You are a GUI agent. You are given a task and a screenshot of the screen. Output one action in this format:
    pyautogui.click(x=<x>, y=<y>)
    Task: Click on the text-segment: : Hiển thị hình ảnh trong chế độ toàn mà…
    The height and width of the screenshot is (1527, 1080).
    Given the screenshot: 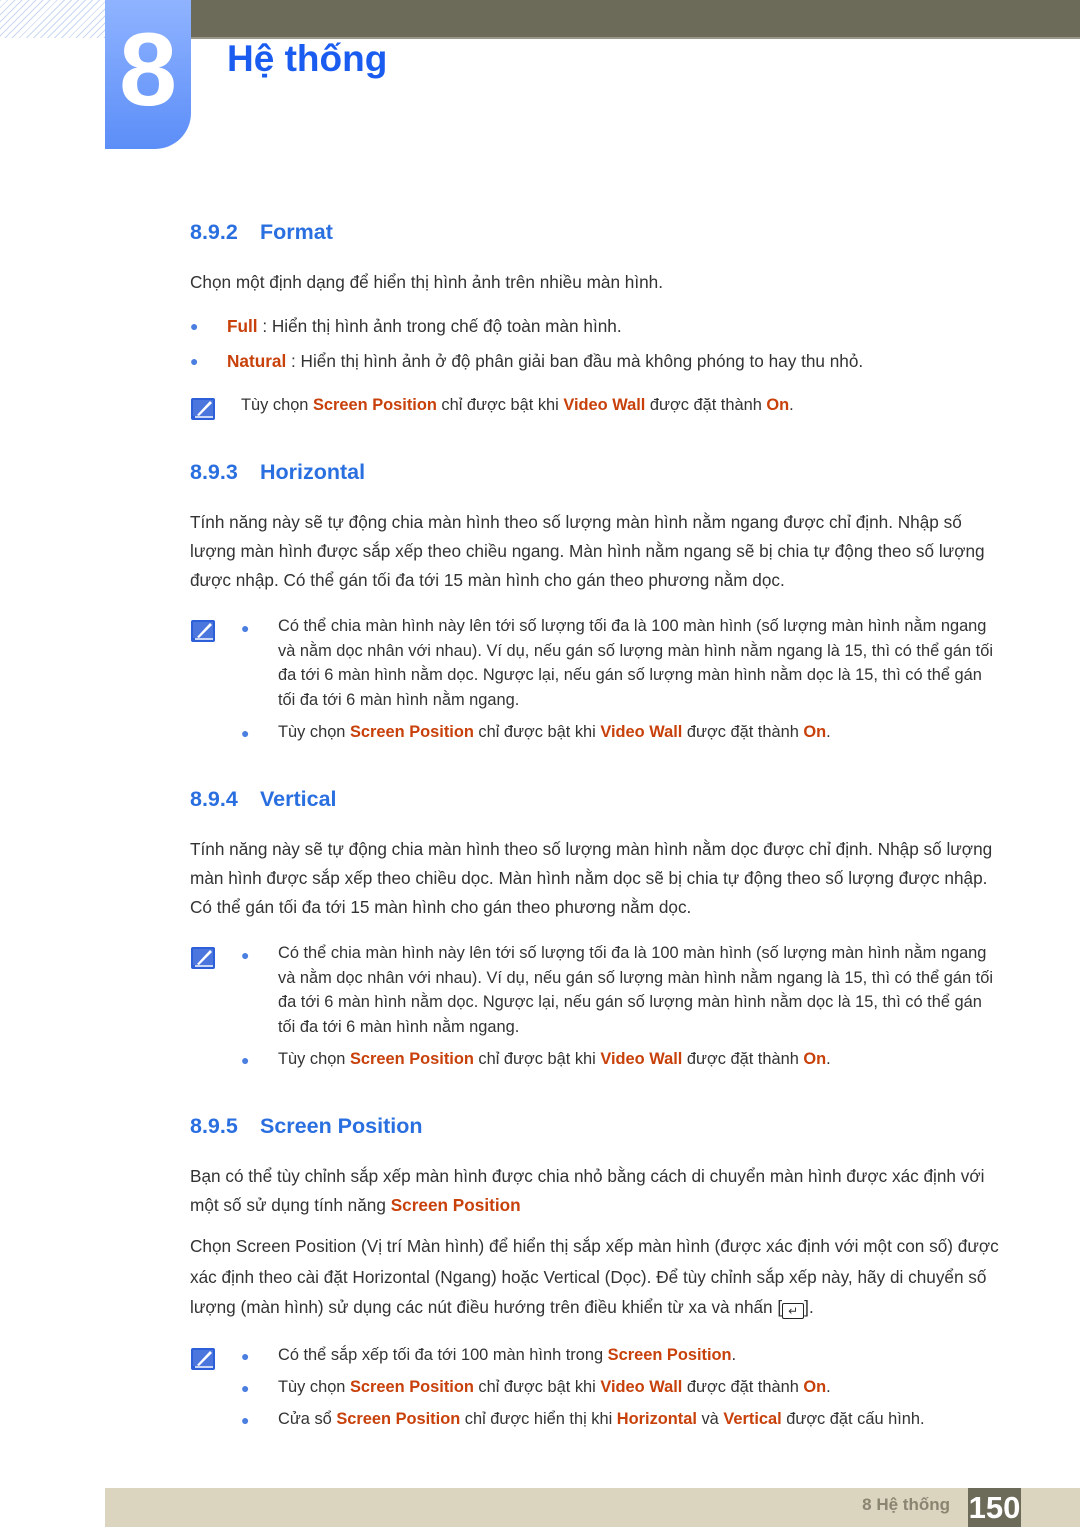 What is the action you would take?
    pyautogui.click(x=439, y=326)
    